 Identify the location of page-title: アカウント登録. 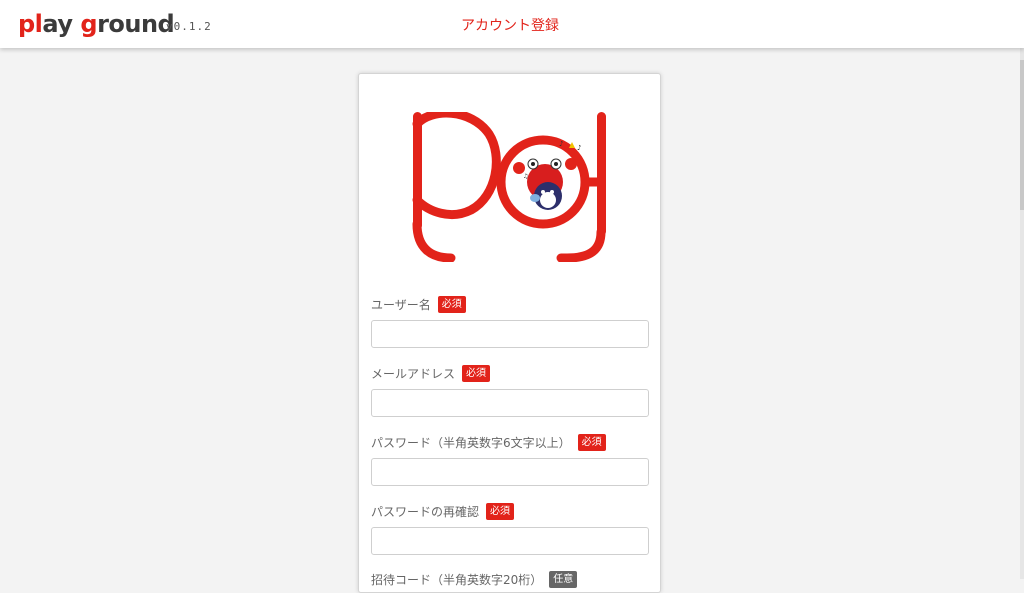
(510, 26).